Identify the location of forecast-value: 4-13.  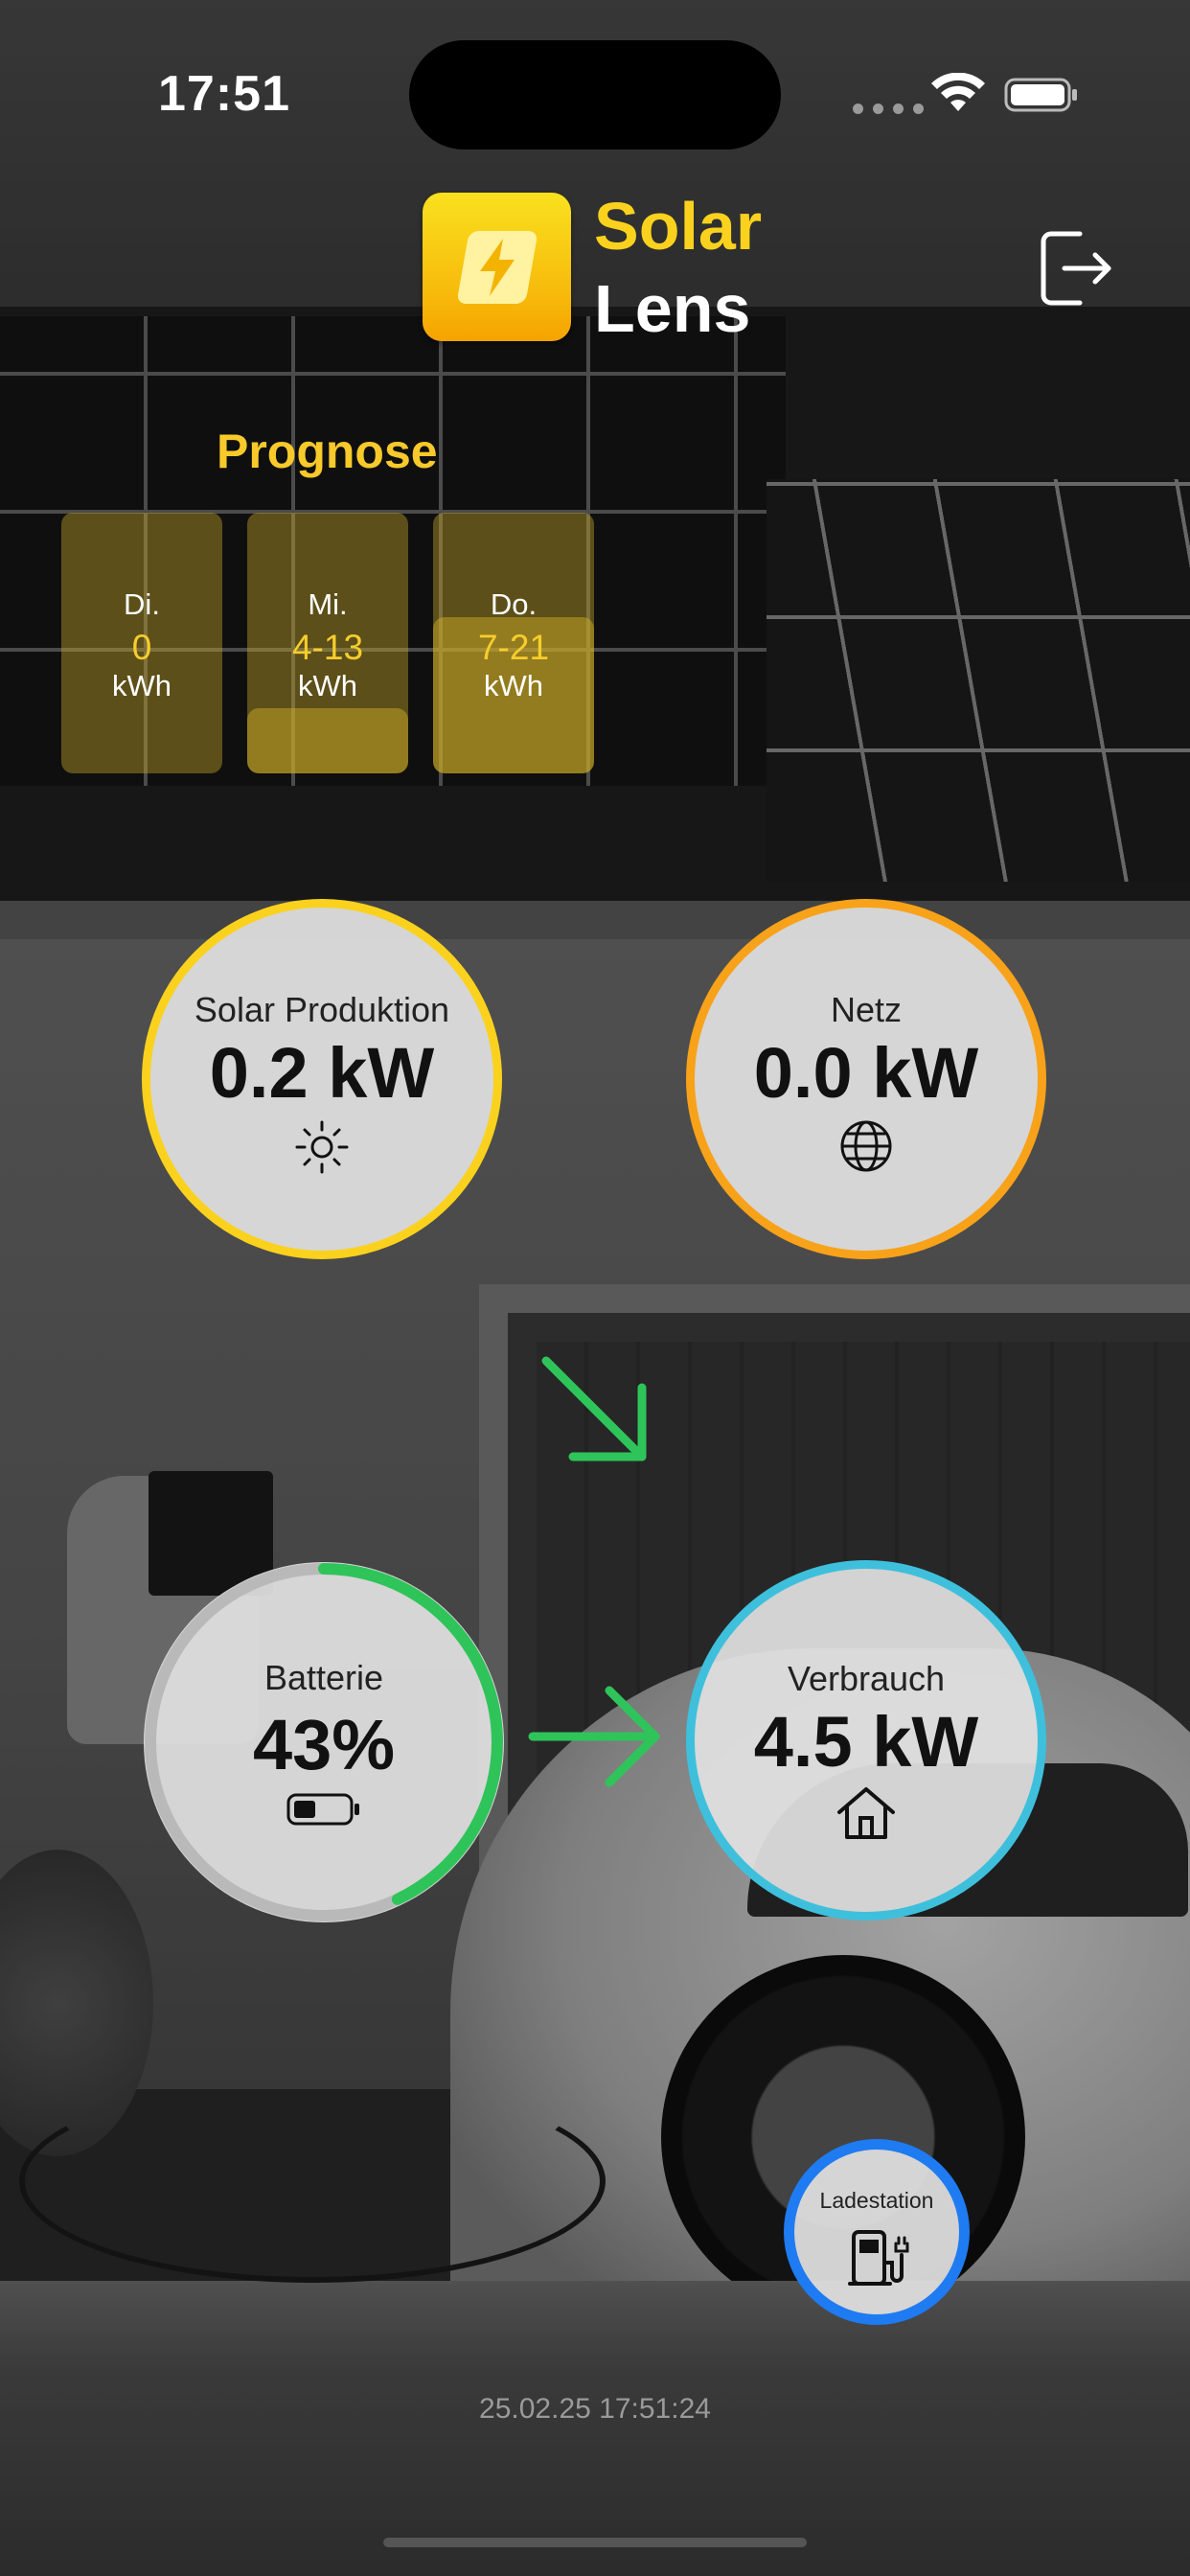
(327, 647).